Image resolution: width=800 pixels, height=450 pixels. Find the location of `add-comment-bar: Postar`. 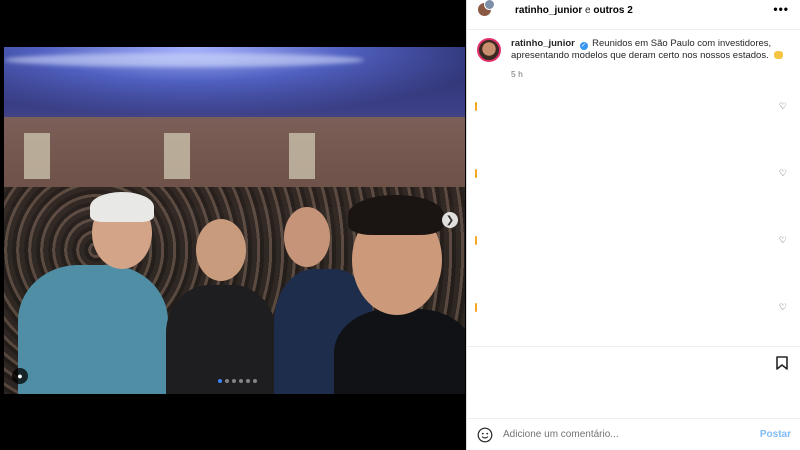

add-comment-bar: Postar is located at coordinates (633, 434).